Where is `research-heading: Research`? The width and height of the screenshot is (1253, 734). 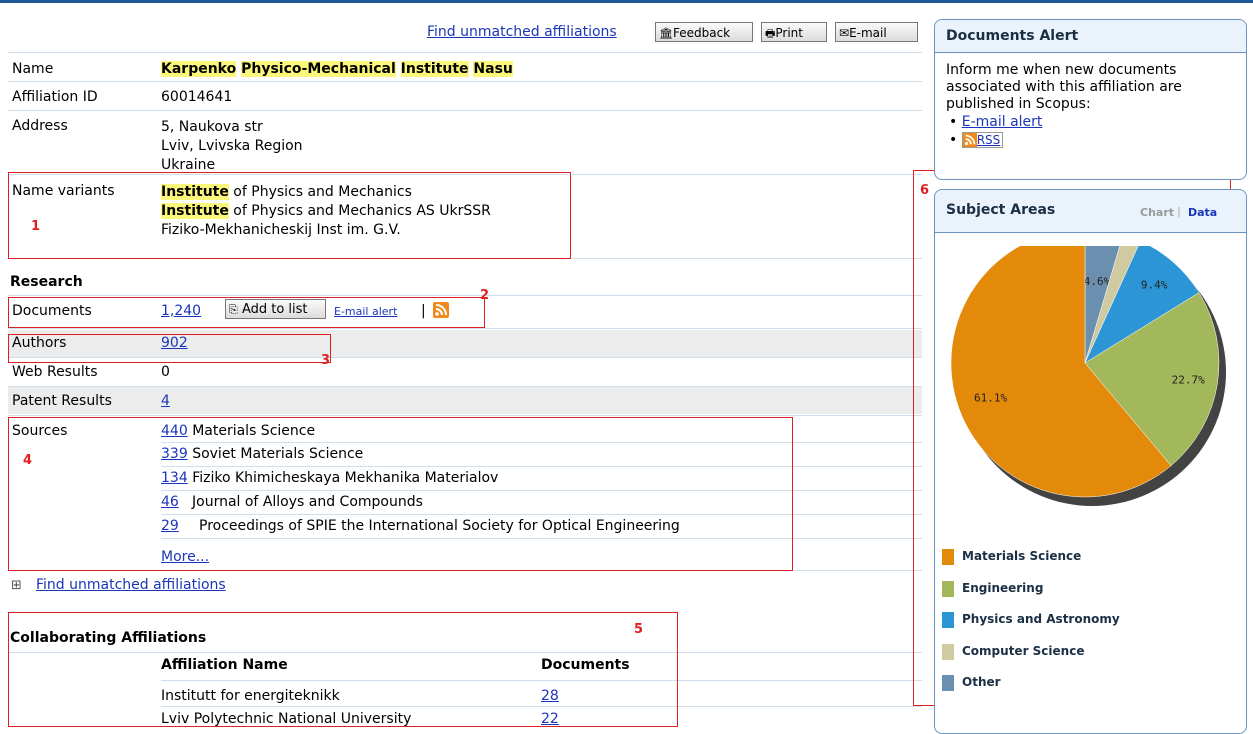
research-heading: Research is located at coordinates (46, 282).